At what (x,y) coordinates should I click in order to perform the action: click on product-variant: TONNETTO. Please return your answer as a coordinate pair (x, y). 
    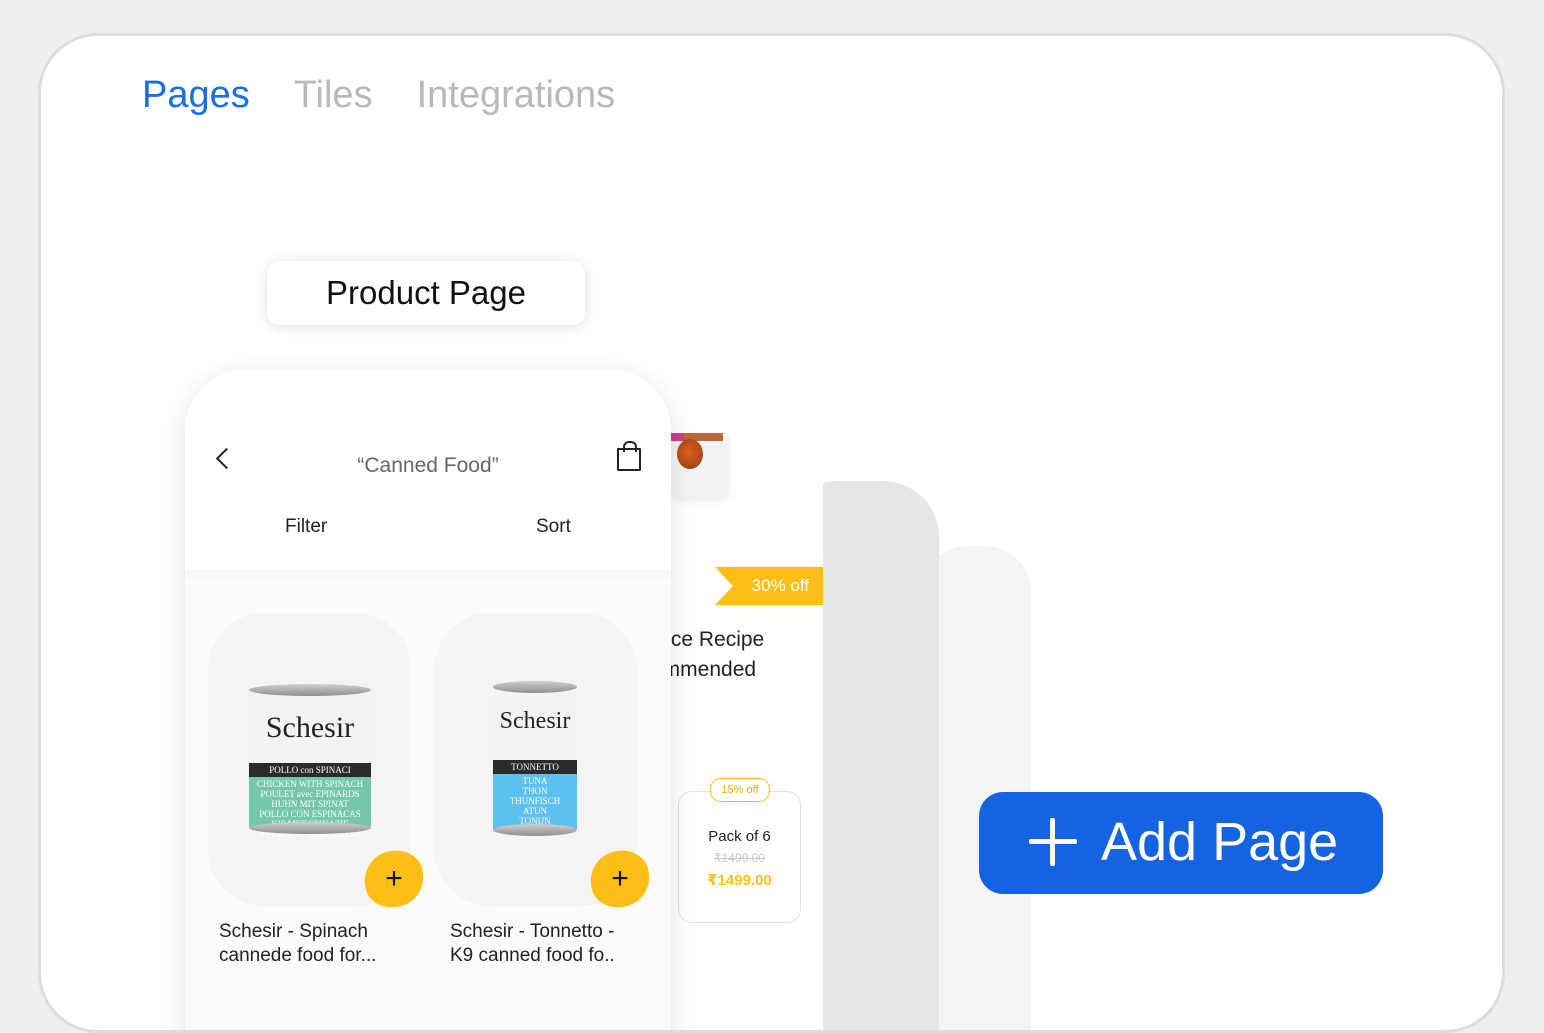
    Looking at the image, I should click on (535, 767).